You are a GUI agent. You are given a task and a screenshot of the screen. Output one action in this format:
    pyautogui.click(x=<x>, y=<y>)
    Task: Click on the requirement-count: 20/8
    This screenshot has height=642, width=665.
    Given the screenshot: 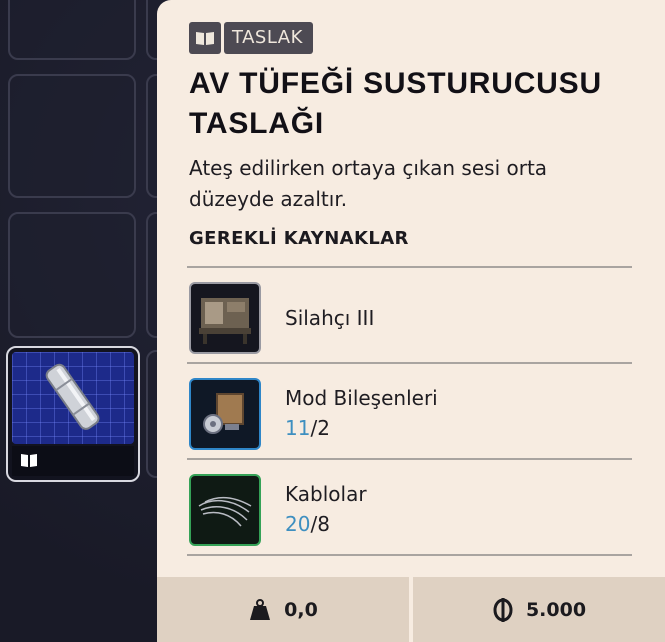 What is the action you would take?
    pyautogui.click(x=307, y=524)
    